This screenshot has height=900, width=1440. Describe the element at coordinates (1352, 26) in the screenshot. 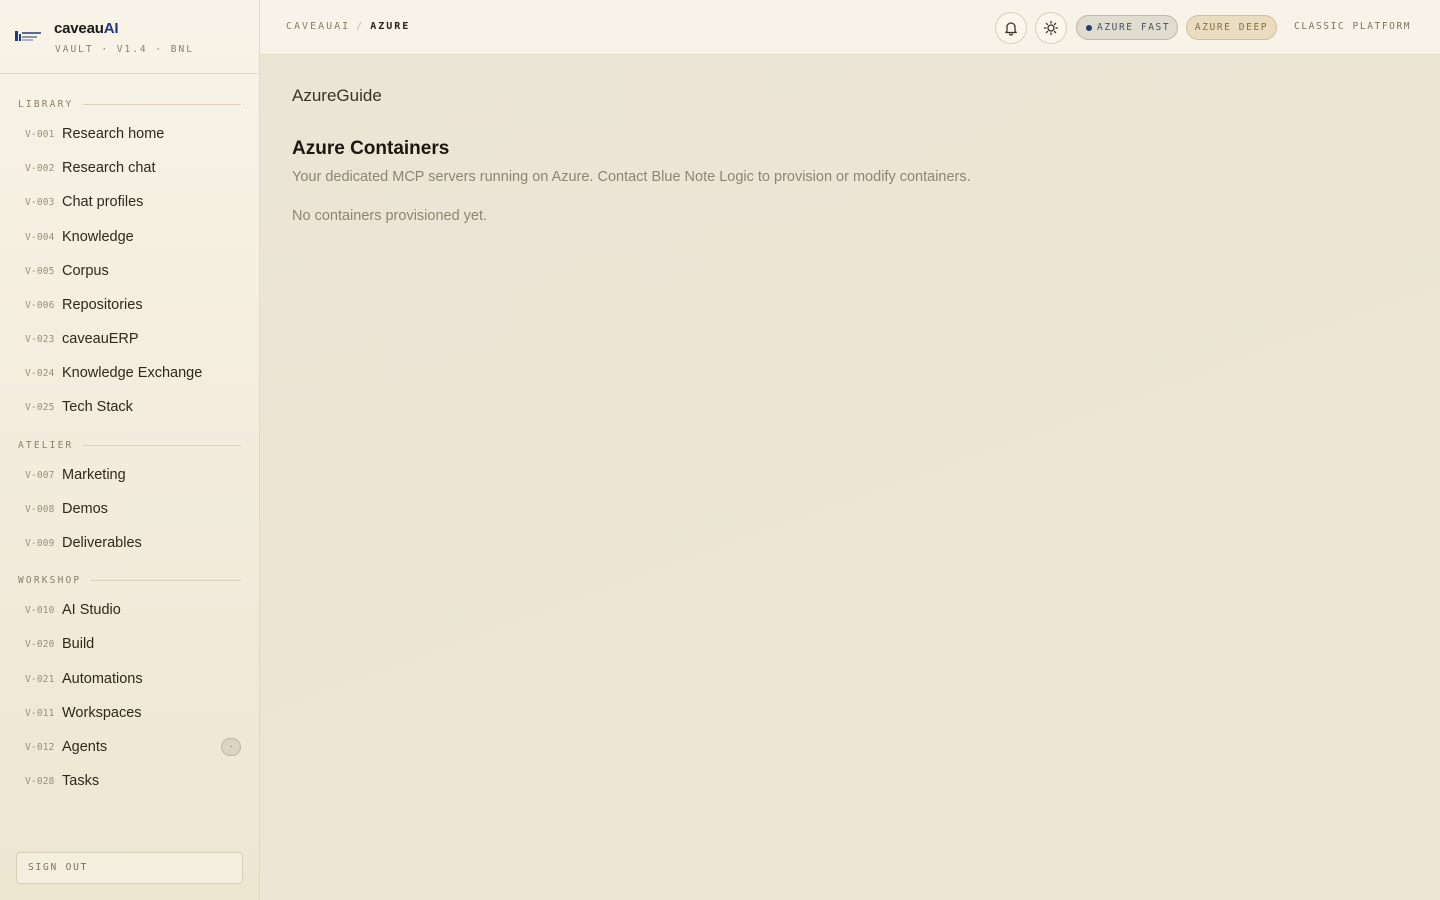

I see `classic-platform-link: CLASSIC PLATFORM` at that location.